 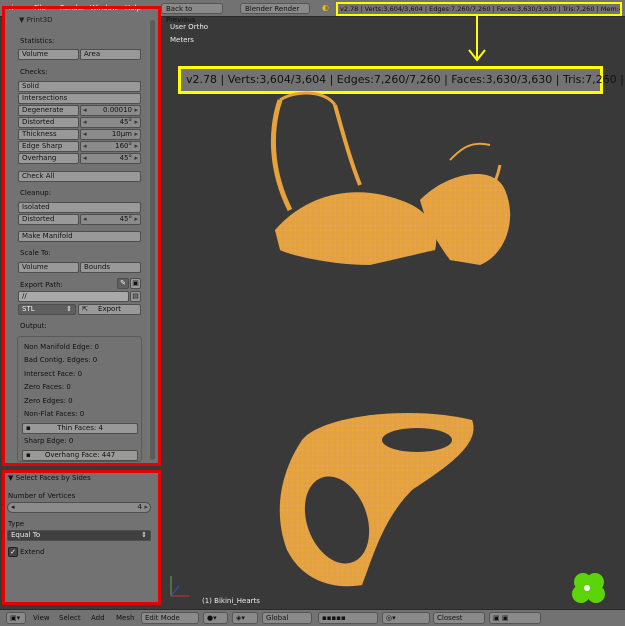 What do you see at coordinates (70, 618) in the screenshot?
I see `menu-select: Select` at bounding box center [70, 618].